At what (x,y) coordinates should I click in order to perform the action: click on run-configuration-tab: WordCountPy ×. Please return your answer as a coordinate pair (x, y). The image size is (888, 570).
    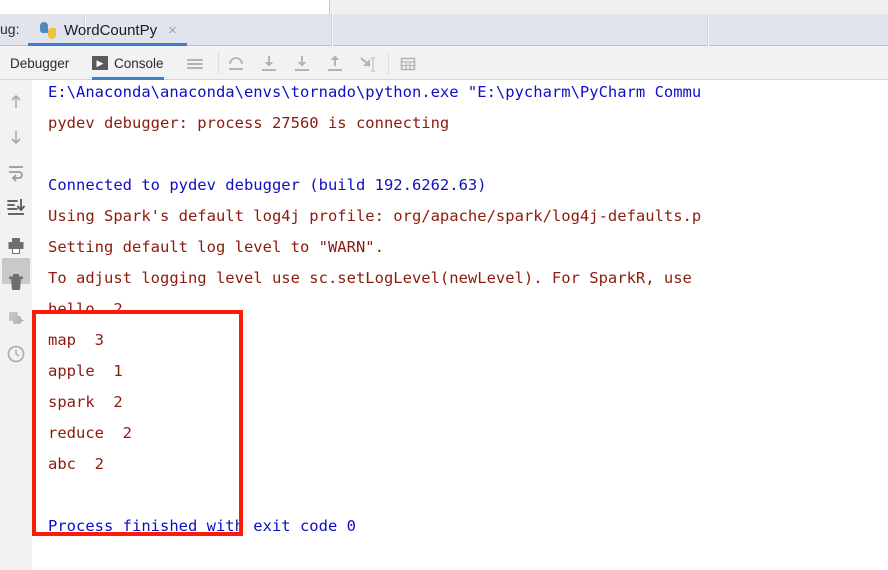
    Looking at the image, I should click on (107, 30).